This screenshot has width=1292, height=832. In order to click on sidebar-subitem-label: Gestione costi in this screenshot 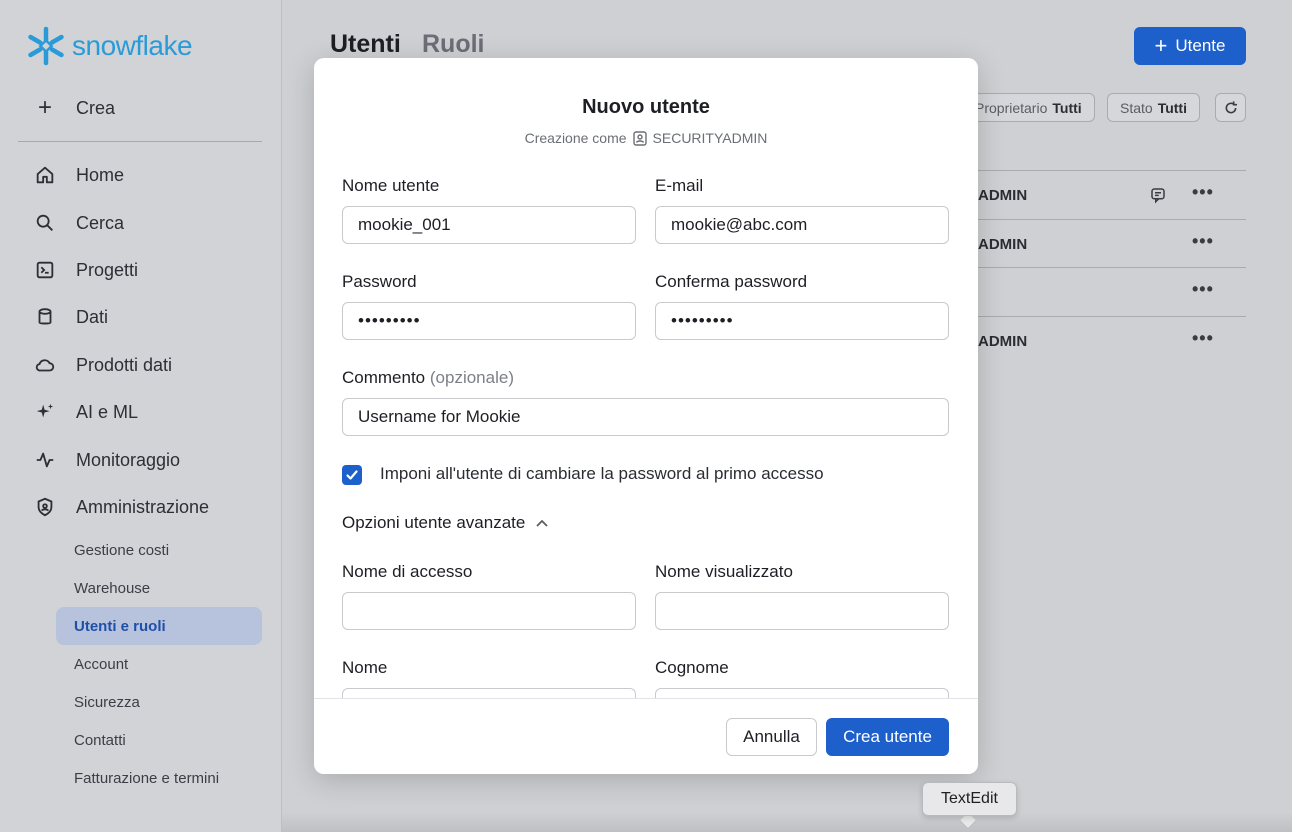, I will do `click(122, 550)`.